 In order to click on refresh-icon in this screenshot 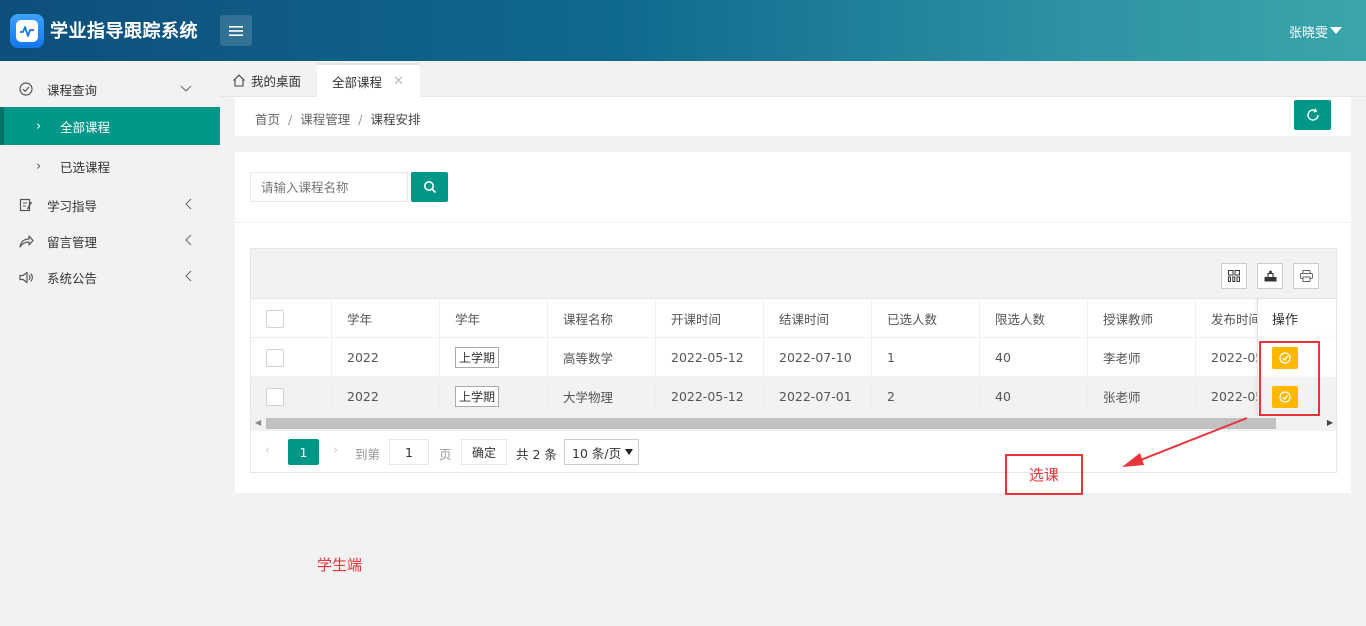, I will do `click(1312, 114)`.